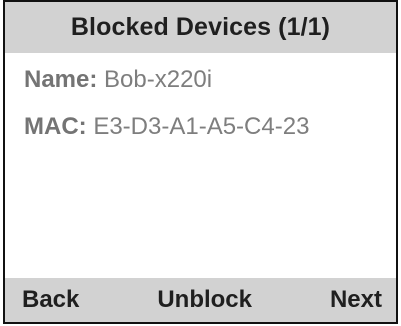 The image size is (401, 326). I want to click on mac-value: E3-D3-A1-A5-C4-23, so click(201, 126).